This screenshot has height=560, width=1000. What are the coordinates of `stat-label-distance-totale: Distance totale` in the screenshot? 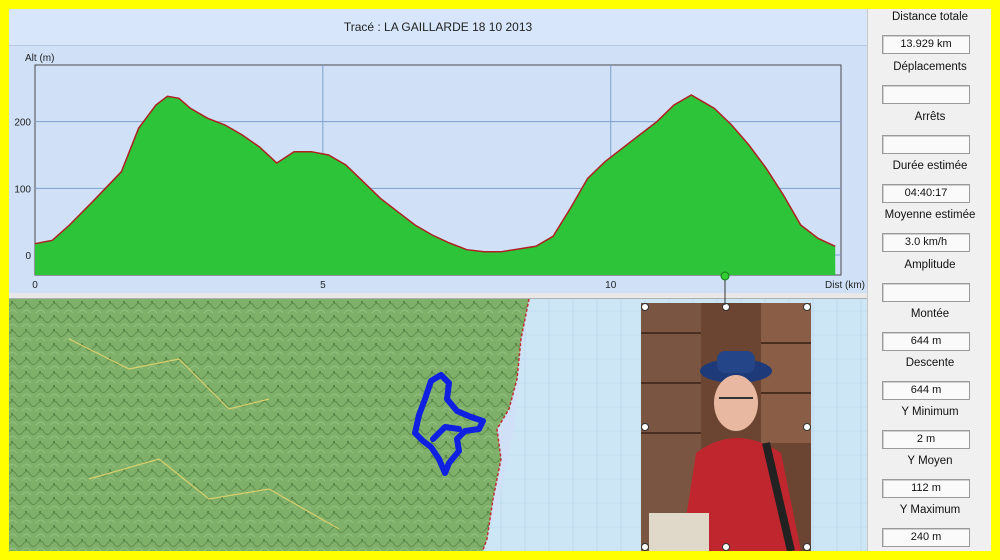 It's located at (930, 17).